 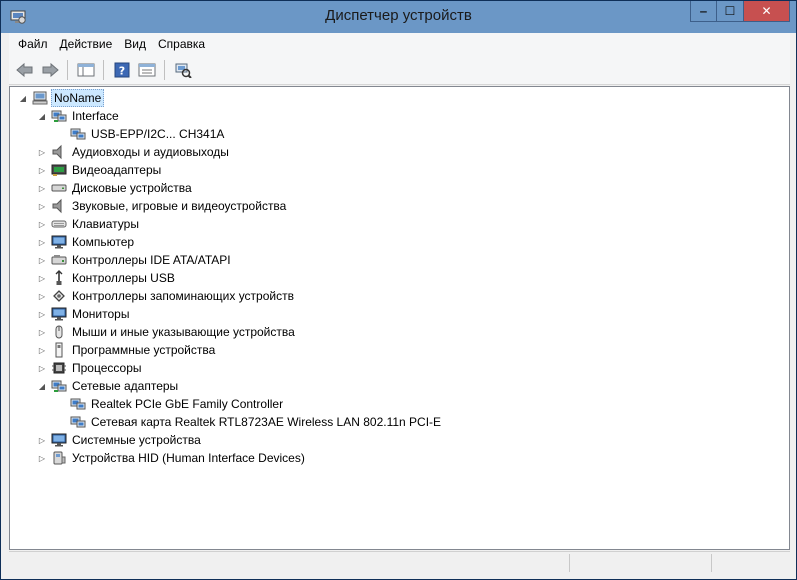 I want to click on expander-placeholder, so click(x=61, y=404).